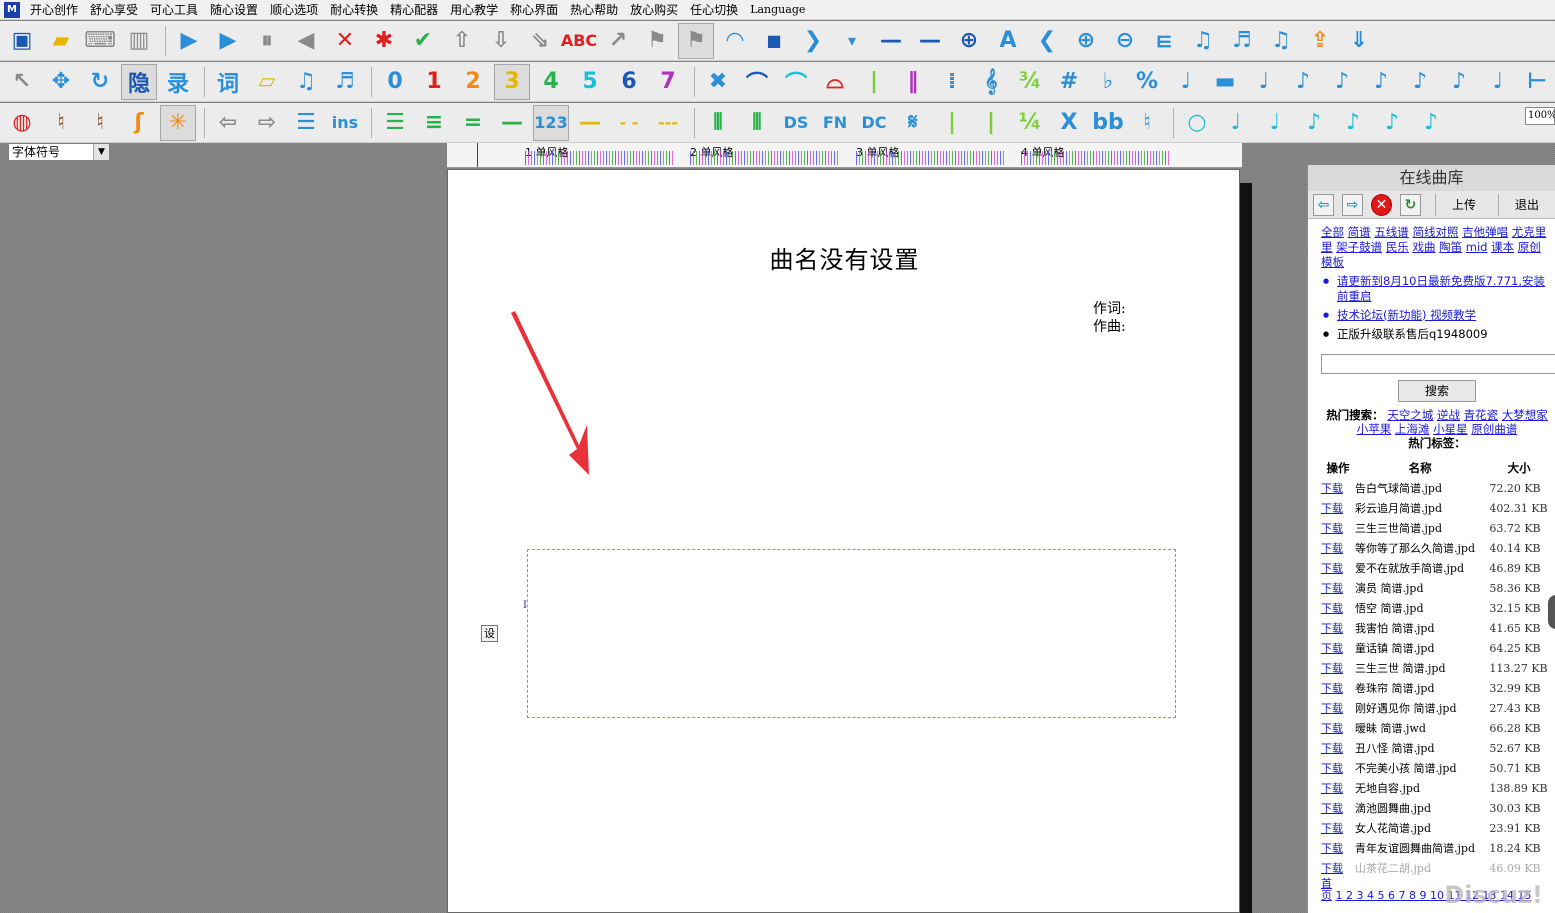  Describe the element at coordinates (1410, 415) in the screenshot. I see `hot-search-link: 天空之城` at that location.